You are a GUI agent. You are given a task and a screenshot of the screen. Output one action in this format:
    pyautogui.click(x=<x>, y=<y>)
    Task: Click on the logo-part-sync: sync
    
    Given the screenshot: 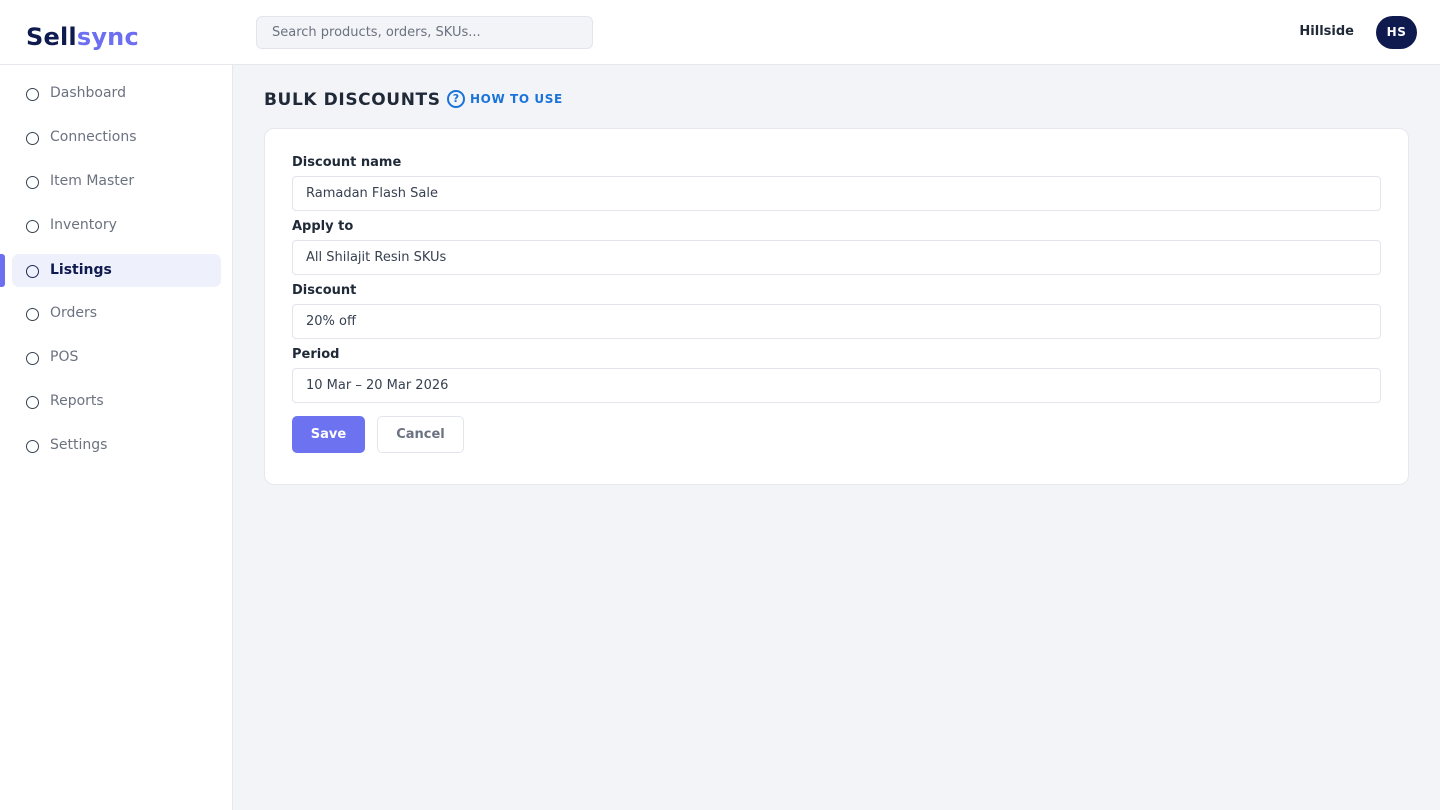 What is the action you would take?
    pyautogui.click(x=107, y=37)
    